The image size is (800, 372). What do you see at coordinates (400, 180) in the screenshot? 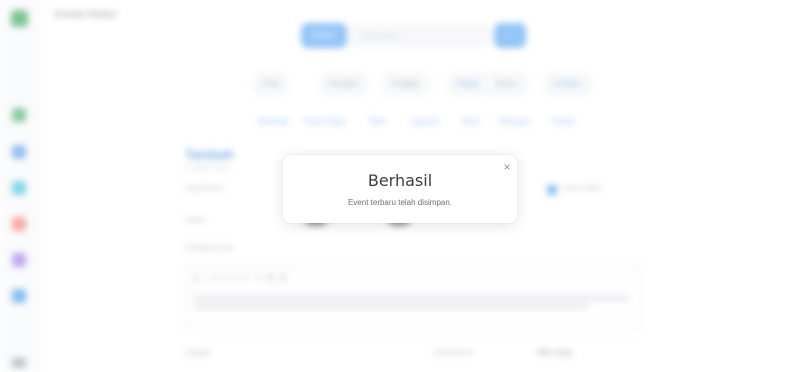
I see `dialog-title: Berhasil` at bounding box center [400, 180].